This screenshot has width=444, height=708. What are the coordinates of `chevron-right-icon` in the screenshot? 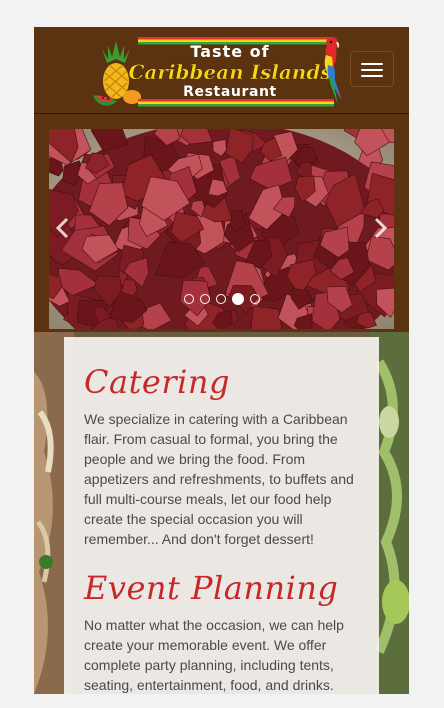 It's located at (380, 228).